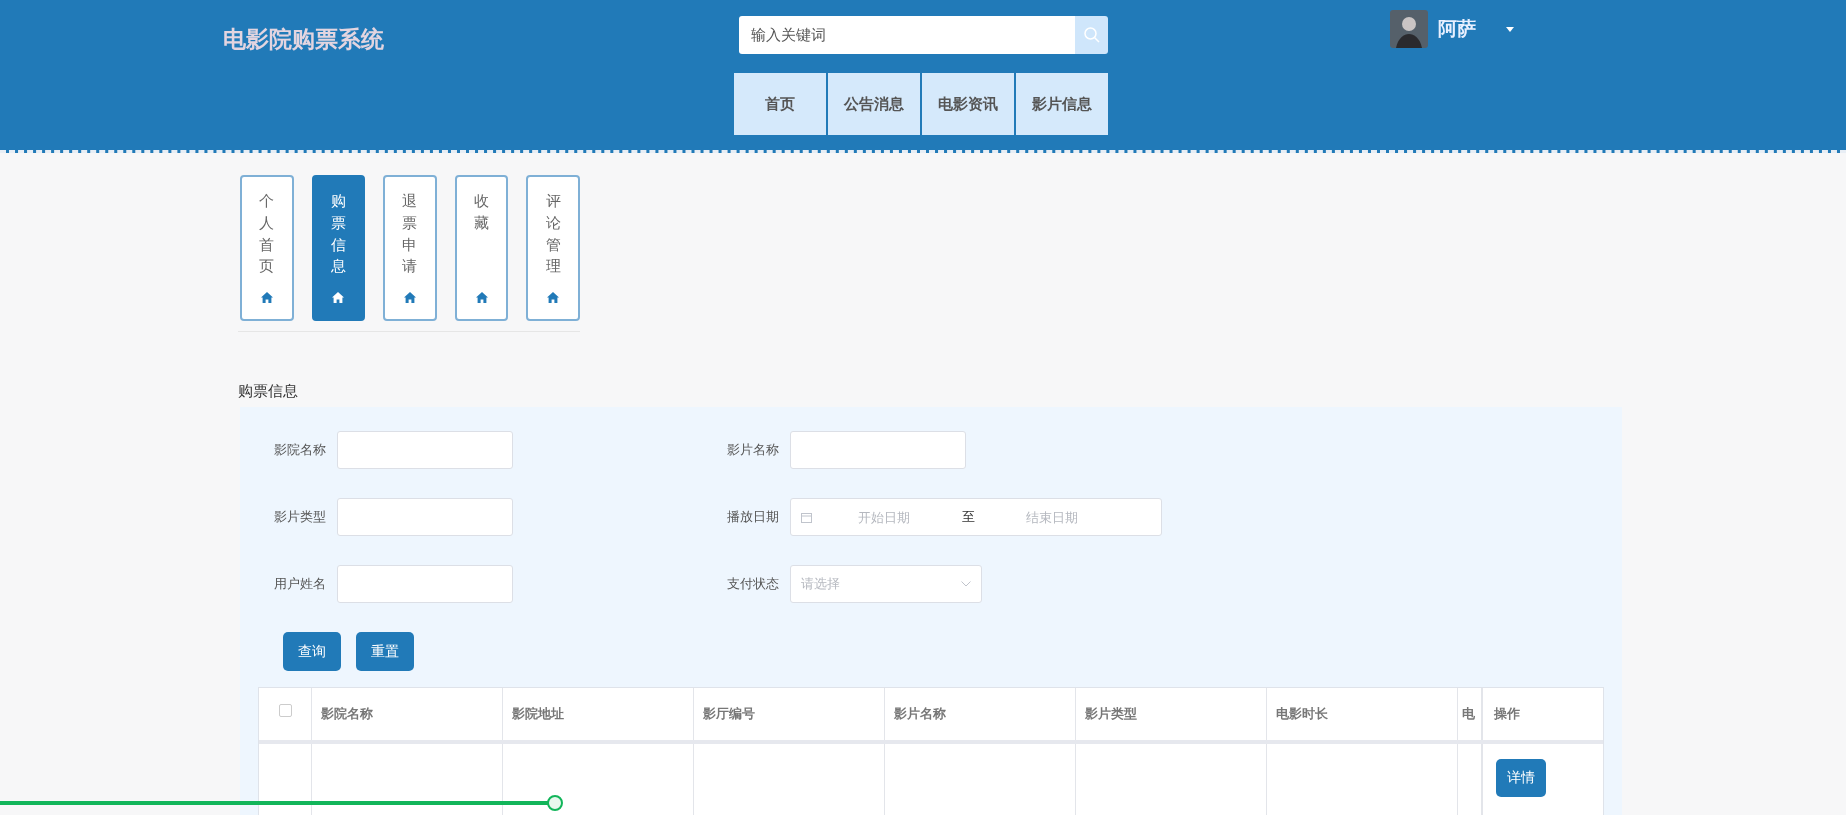 Image resolution: width=1846 pixels, height=815 pixels. What do you see at coordinates (299, 584) in the screenshot?
I see `field-label: 用户姓名` at bounding box center [299, 584].